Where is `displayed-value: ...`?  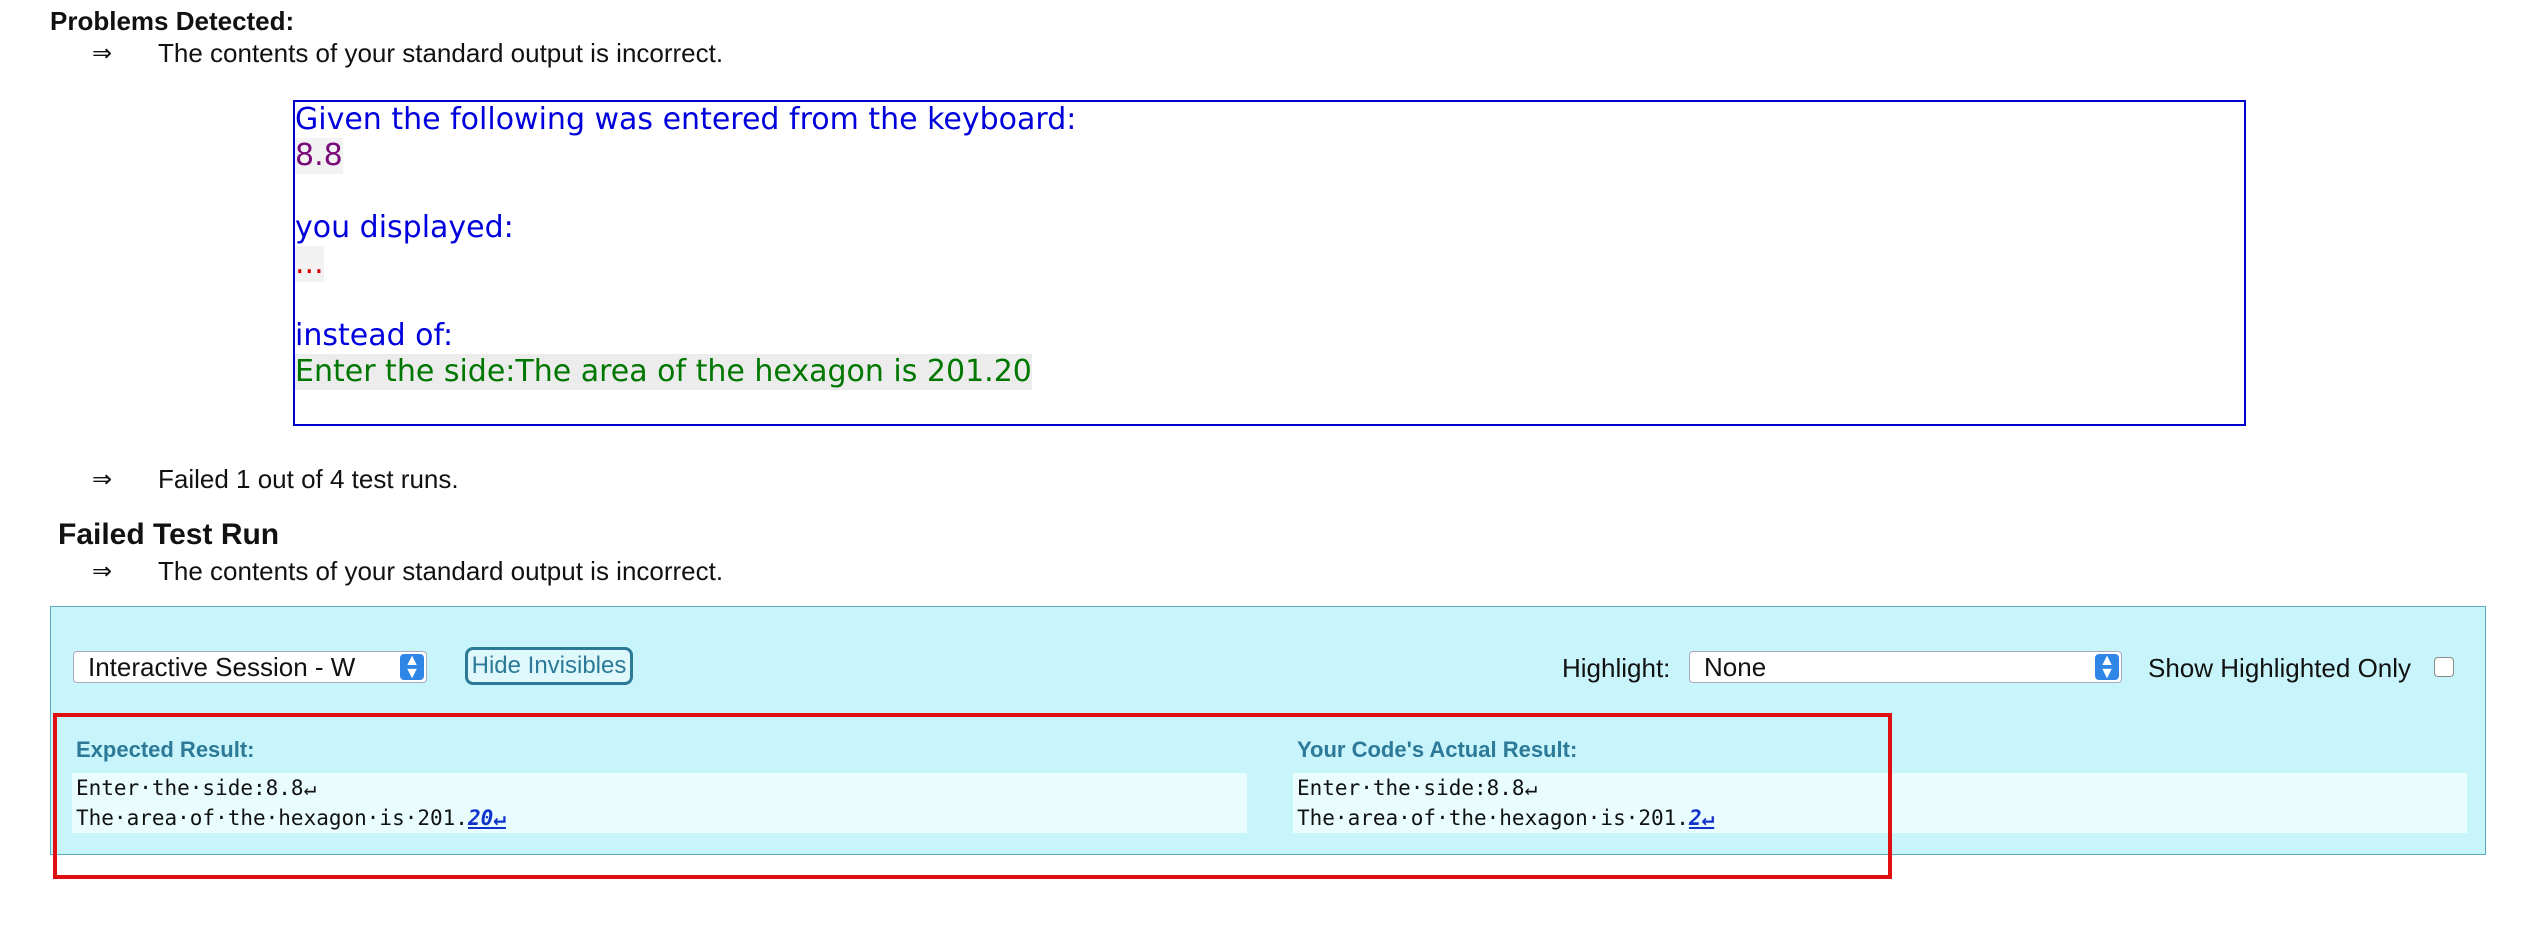 displayed-value: ... is located at coordinates (309, 264).